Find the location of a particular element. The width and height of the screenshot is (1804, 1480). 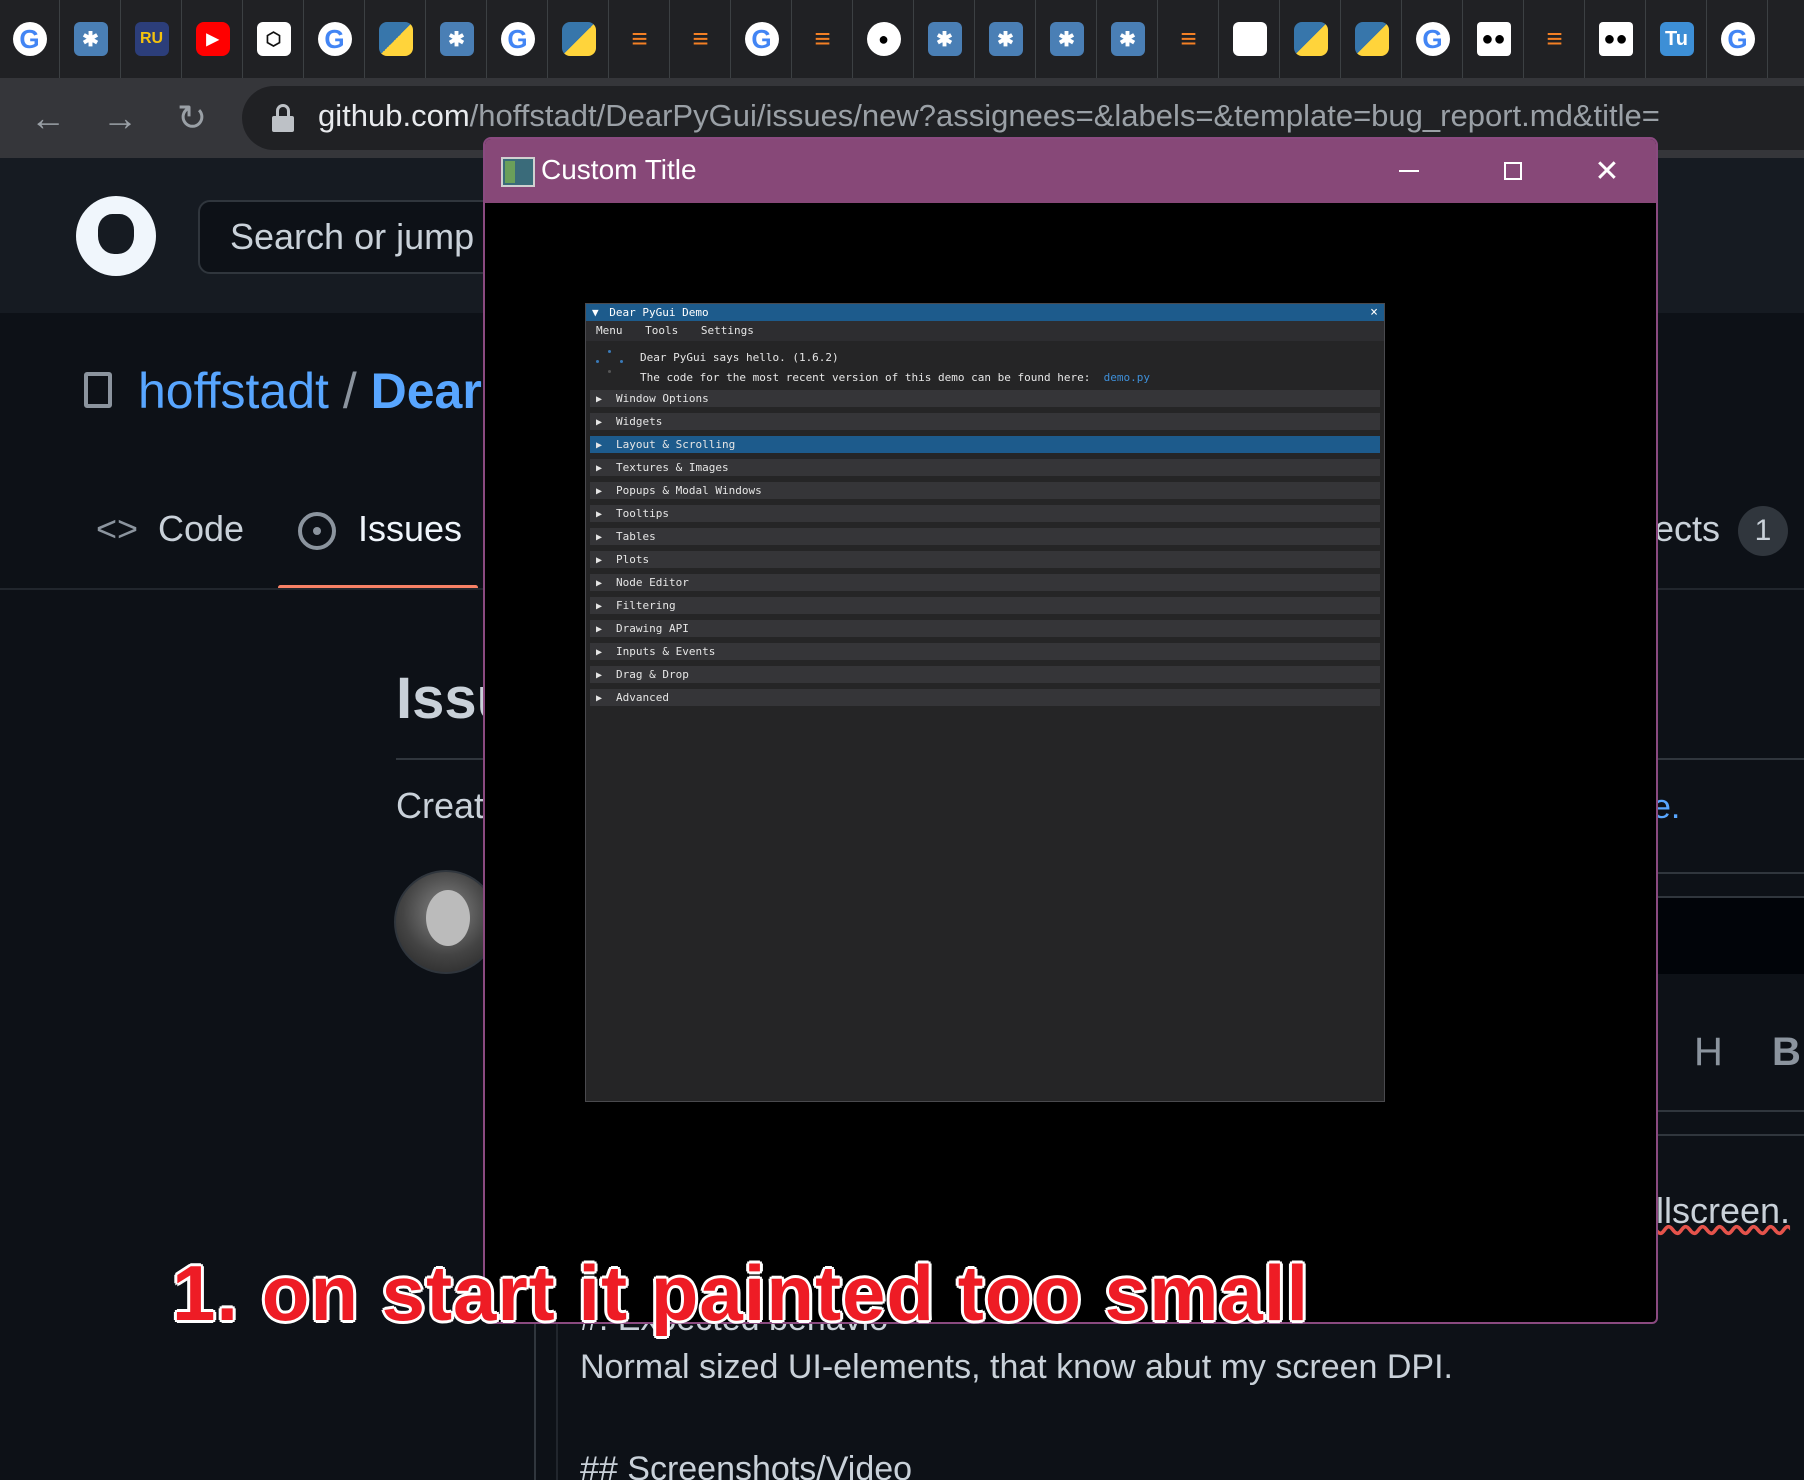

editor-text-fragment: llscreen. is located at coordinates (1723, 1211).